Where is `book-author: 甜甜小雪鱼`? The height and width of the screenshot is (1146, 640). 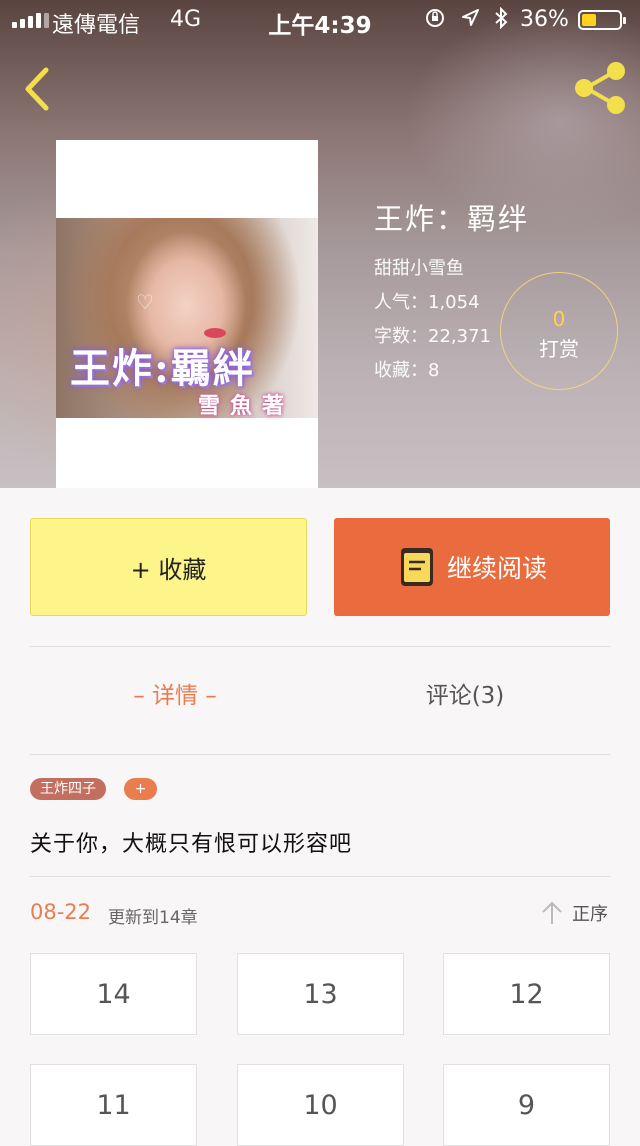 book-author: 甜甜小雪鱼 is located at coordinates (451, 269).